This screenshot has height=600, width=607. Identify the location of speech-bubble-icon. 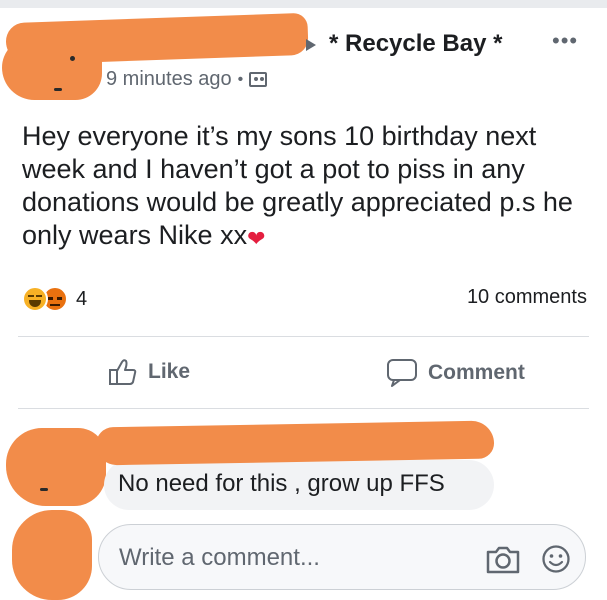
(402, 373).